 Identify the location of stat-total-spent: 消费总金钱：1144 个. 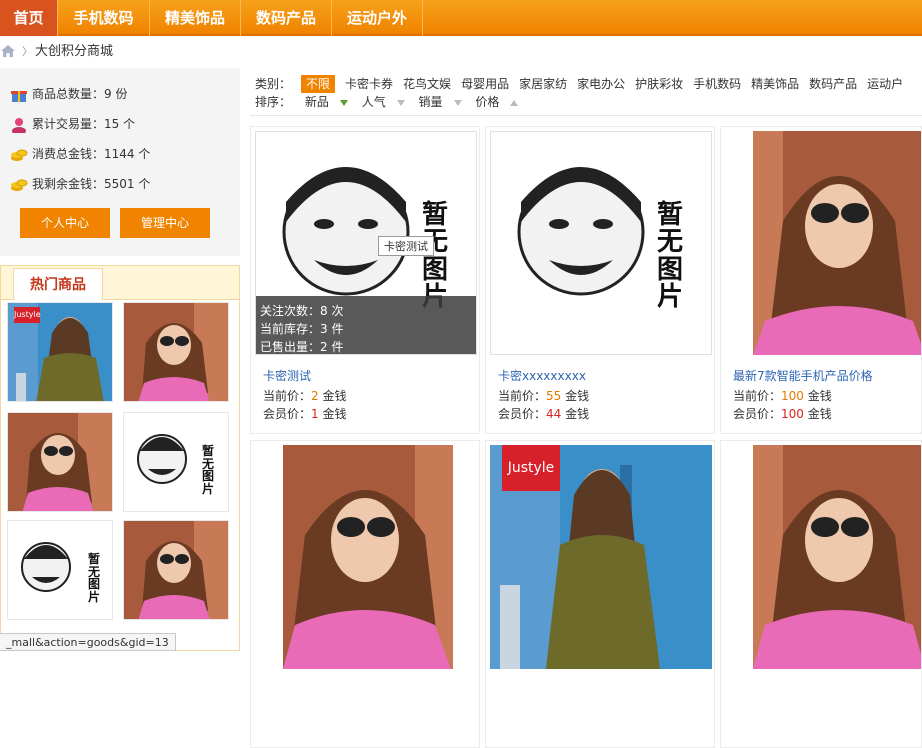
(80, 154).